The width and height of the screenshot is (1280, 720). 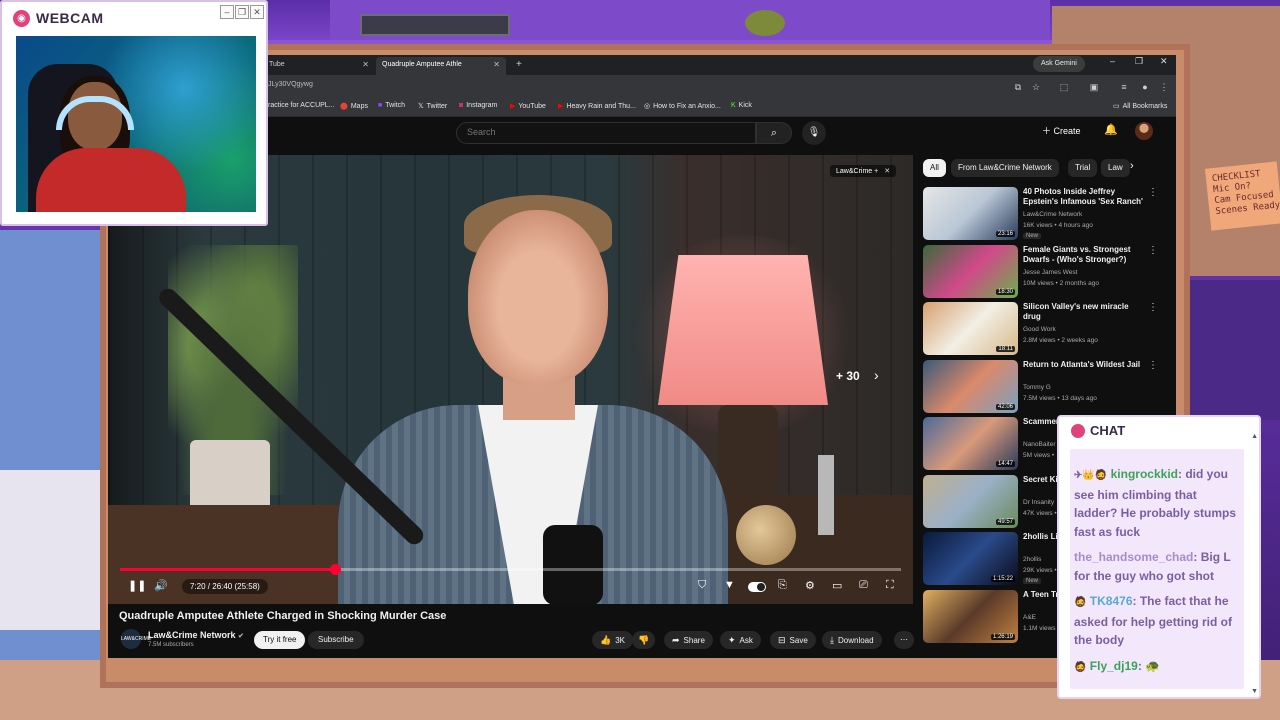 I want to click on miniplayer-icon: ▭, so click(x=837, y=585).